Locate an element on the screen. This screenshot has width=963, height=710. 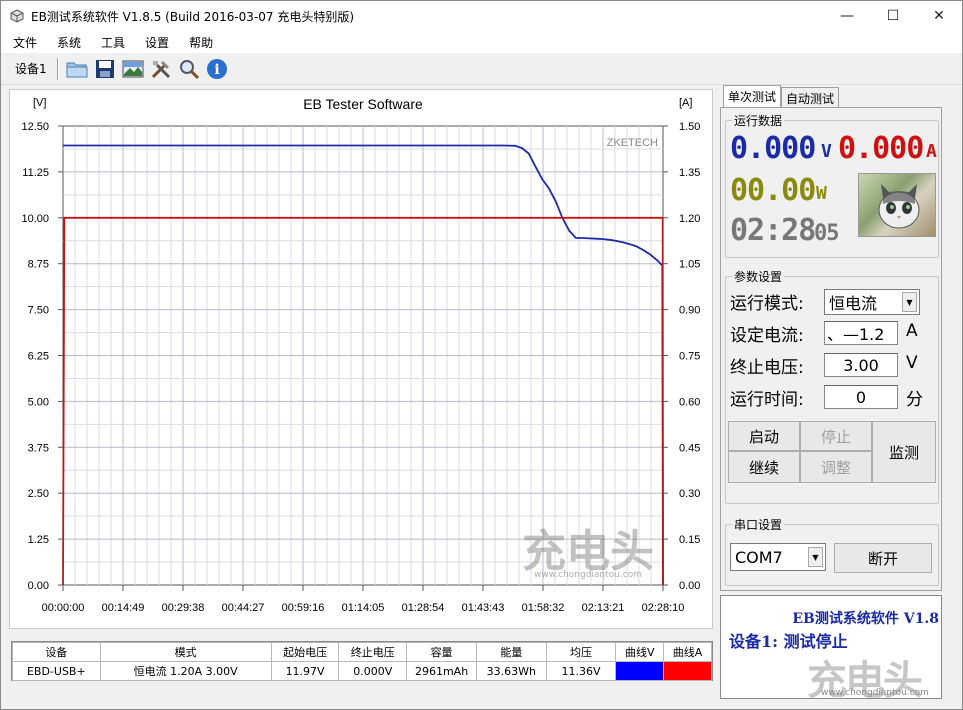
col-start-voltage: 起始电压 is located at coordinates (305, 652).